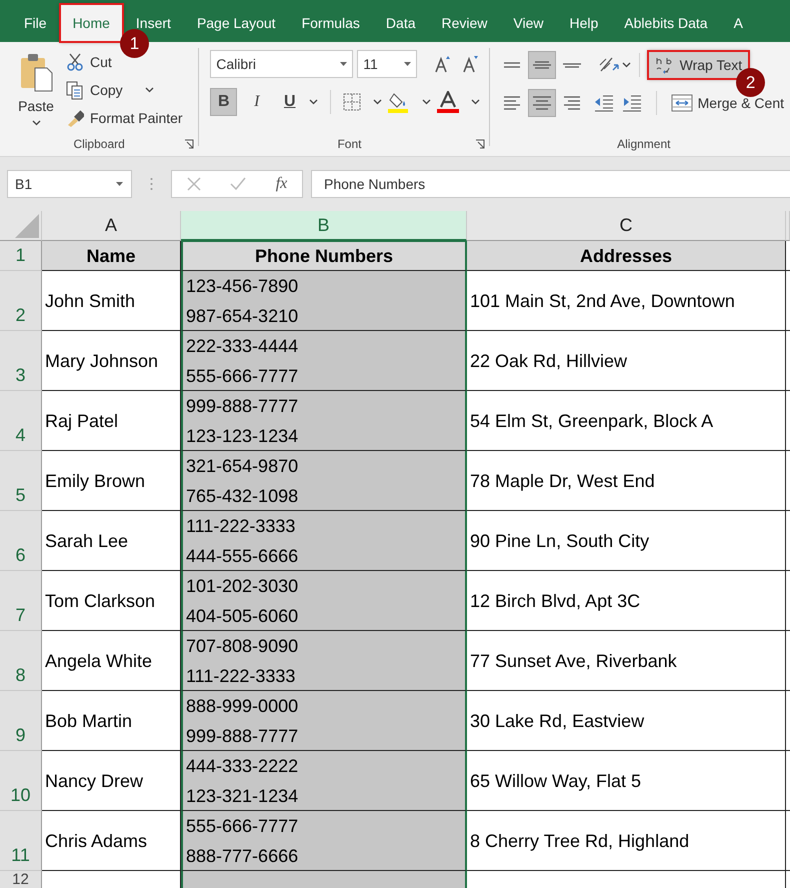  Describe the element at coordinates (290, 102) in the screenshot. I see `format-button: U` at that location.